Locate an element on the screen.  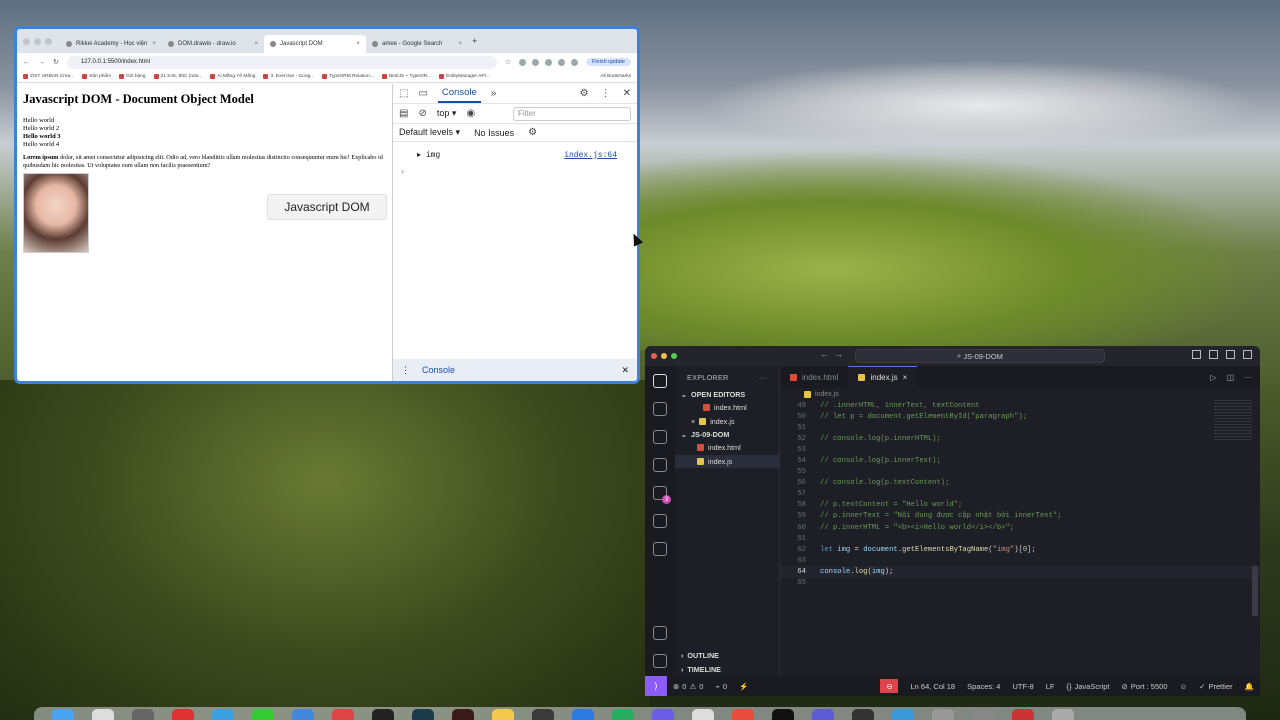
sync-icon: ⚡ is located at coordinates (743, 686).